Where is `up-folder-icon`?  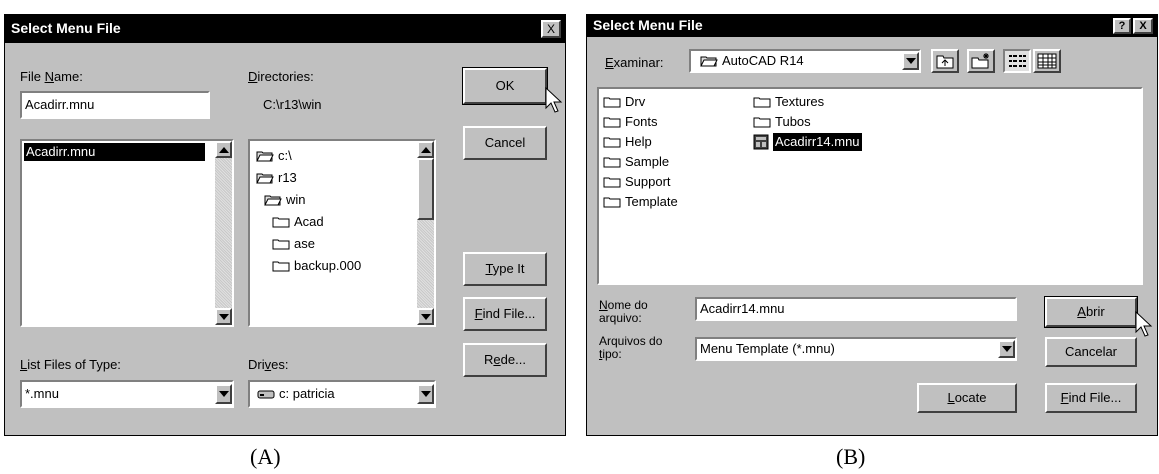
up-folder-icon is located at coordinates (945, 62).